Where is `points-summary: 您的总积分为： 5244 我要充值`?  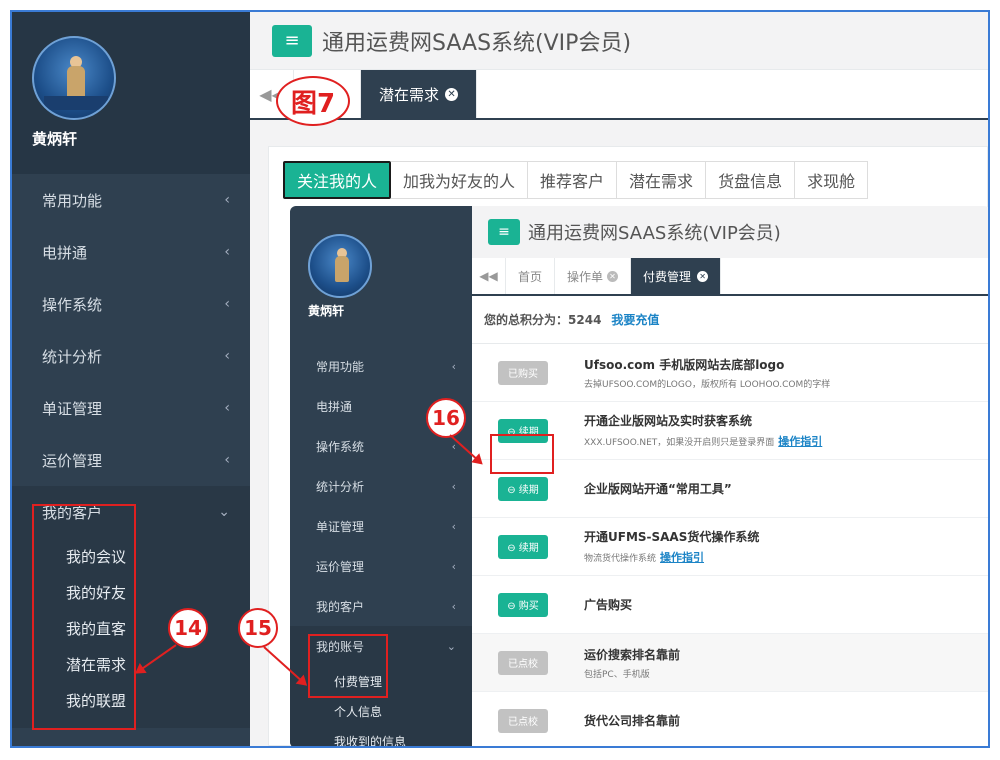
points-summary: 您的总积分为： 5244 我要充值 is located at coordinates (730, 320).